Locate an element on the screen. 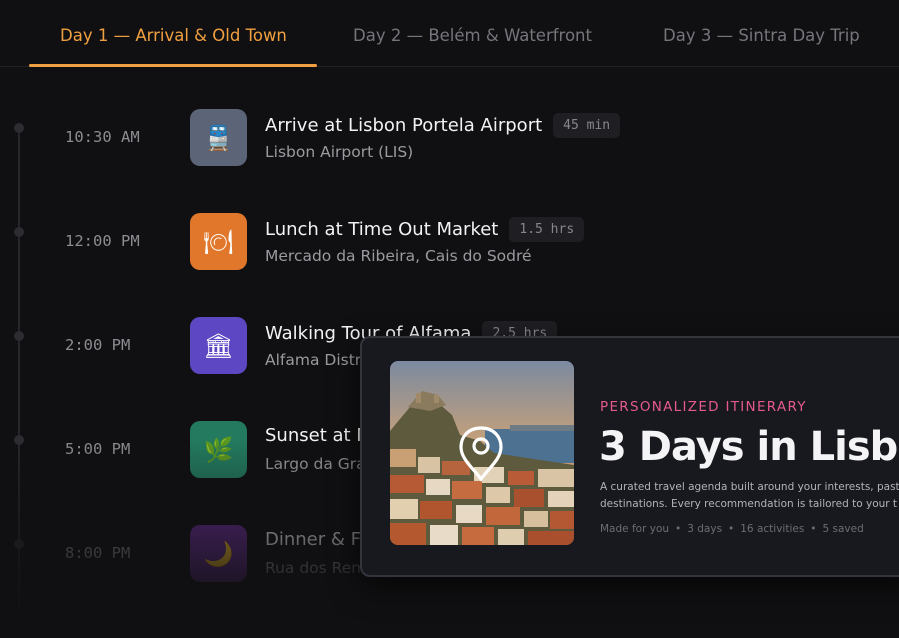 Image resolution: width=899 pixels, height=638 pixels. museum-icon-glyph: 🏛 is located at coordinates (218, 345).